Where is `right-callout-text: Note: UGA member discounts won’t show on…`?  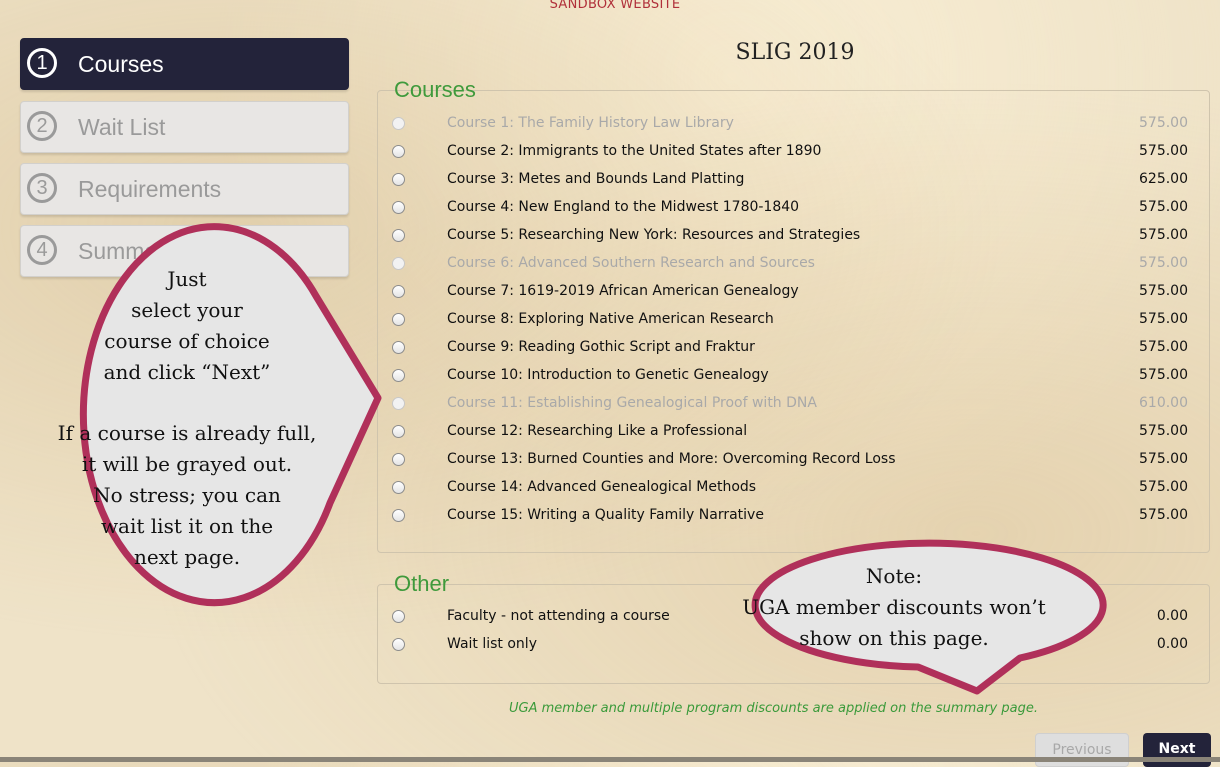
right-callout-text: Note: UGA member discounts won’t show on… is located at coordinates (894, 607).